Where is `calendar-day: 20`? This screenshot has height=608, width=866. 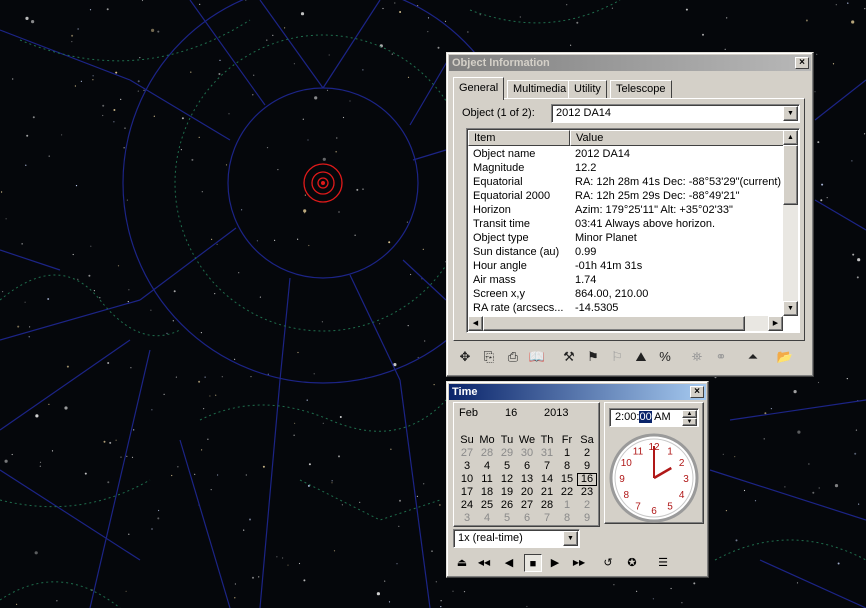
calendar-day: 20 is located at coordinates (527, 492).